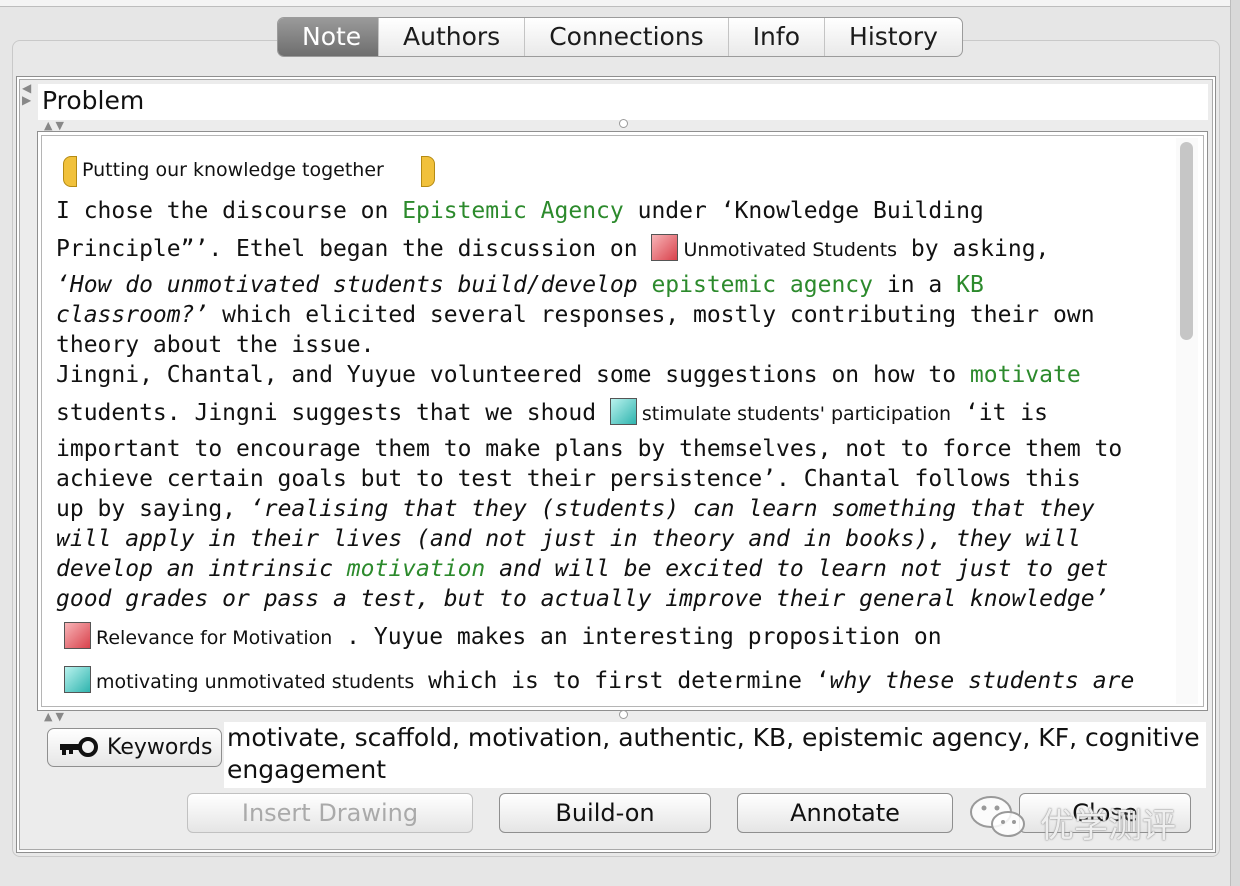  I want to click on tab-bar: Note Authors Connections Info History, so click(620, 37).